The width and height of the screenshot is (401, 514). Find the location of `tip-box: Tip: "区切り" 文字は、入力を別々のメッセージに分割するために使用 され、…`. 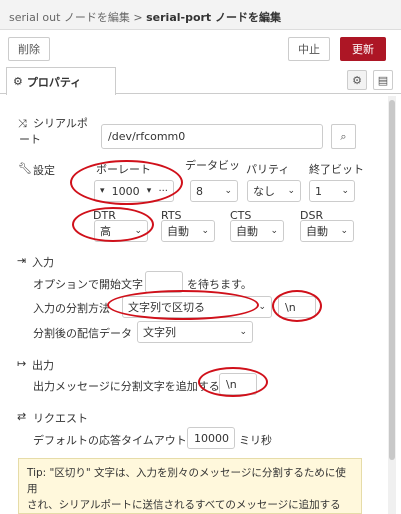

tip-box: Tip: "区切り" 文字は、入力を別々のメッセージに分割するために使用 され、… is located at coordinates (190, 486).